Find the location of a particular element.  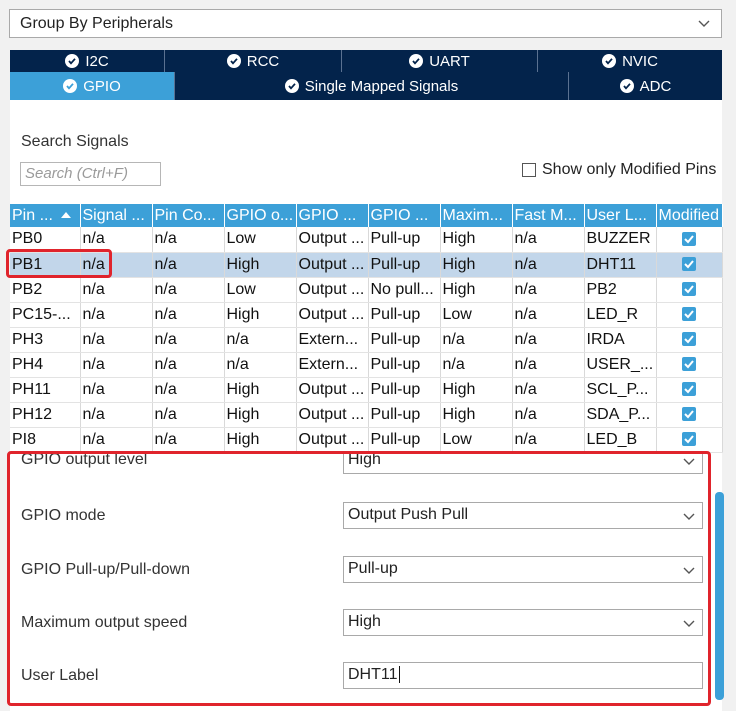

tab-rcc: RCC is located at coordinates (253, 61).